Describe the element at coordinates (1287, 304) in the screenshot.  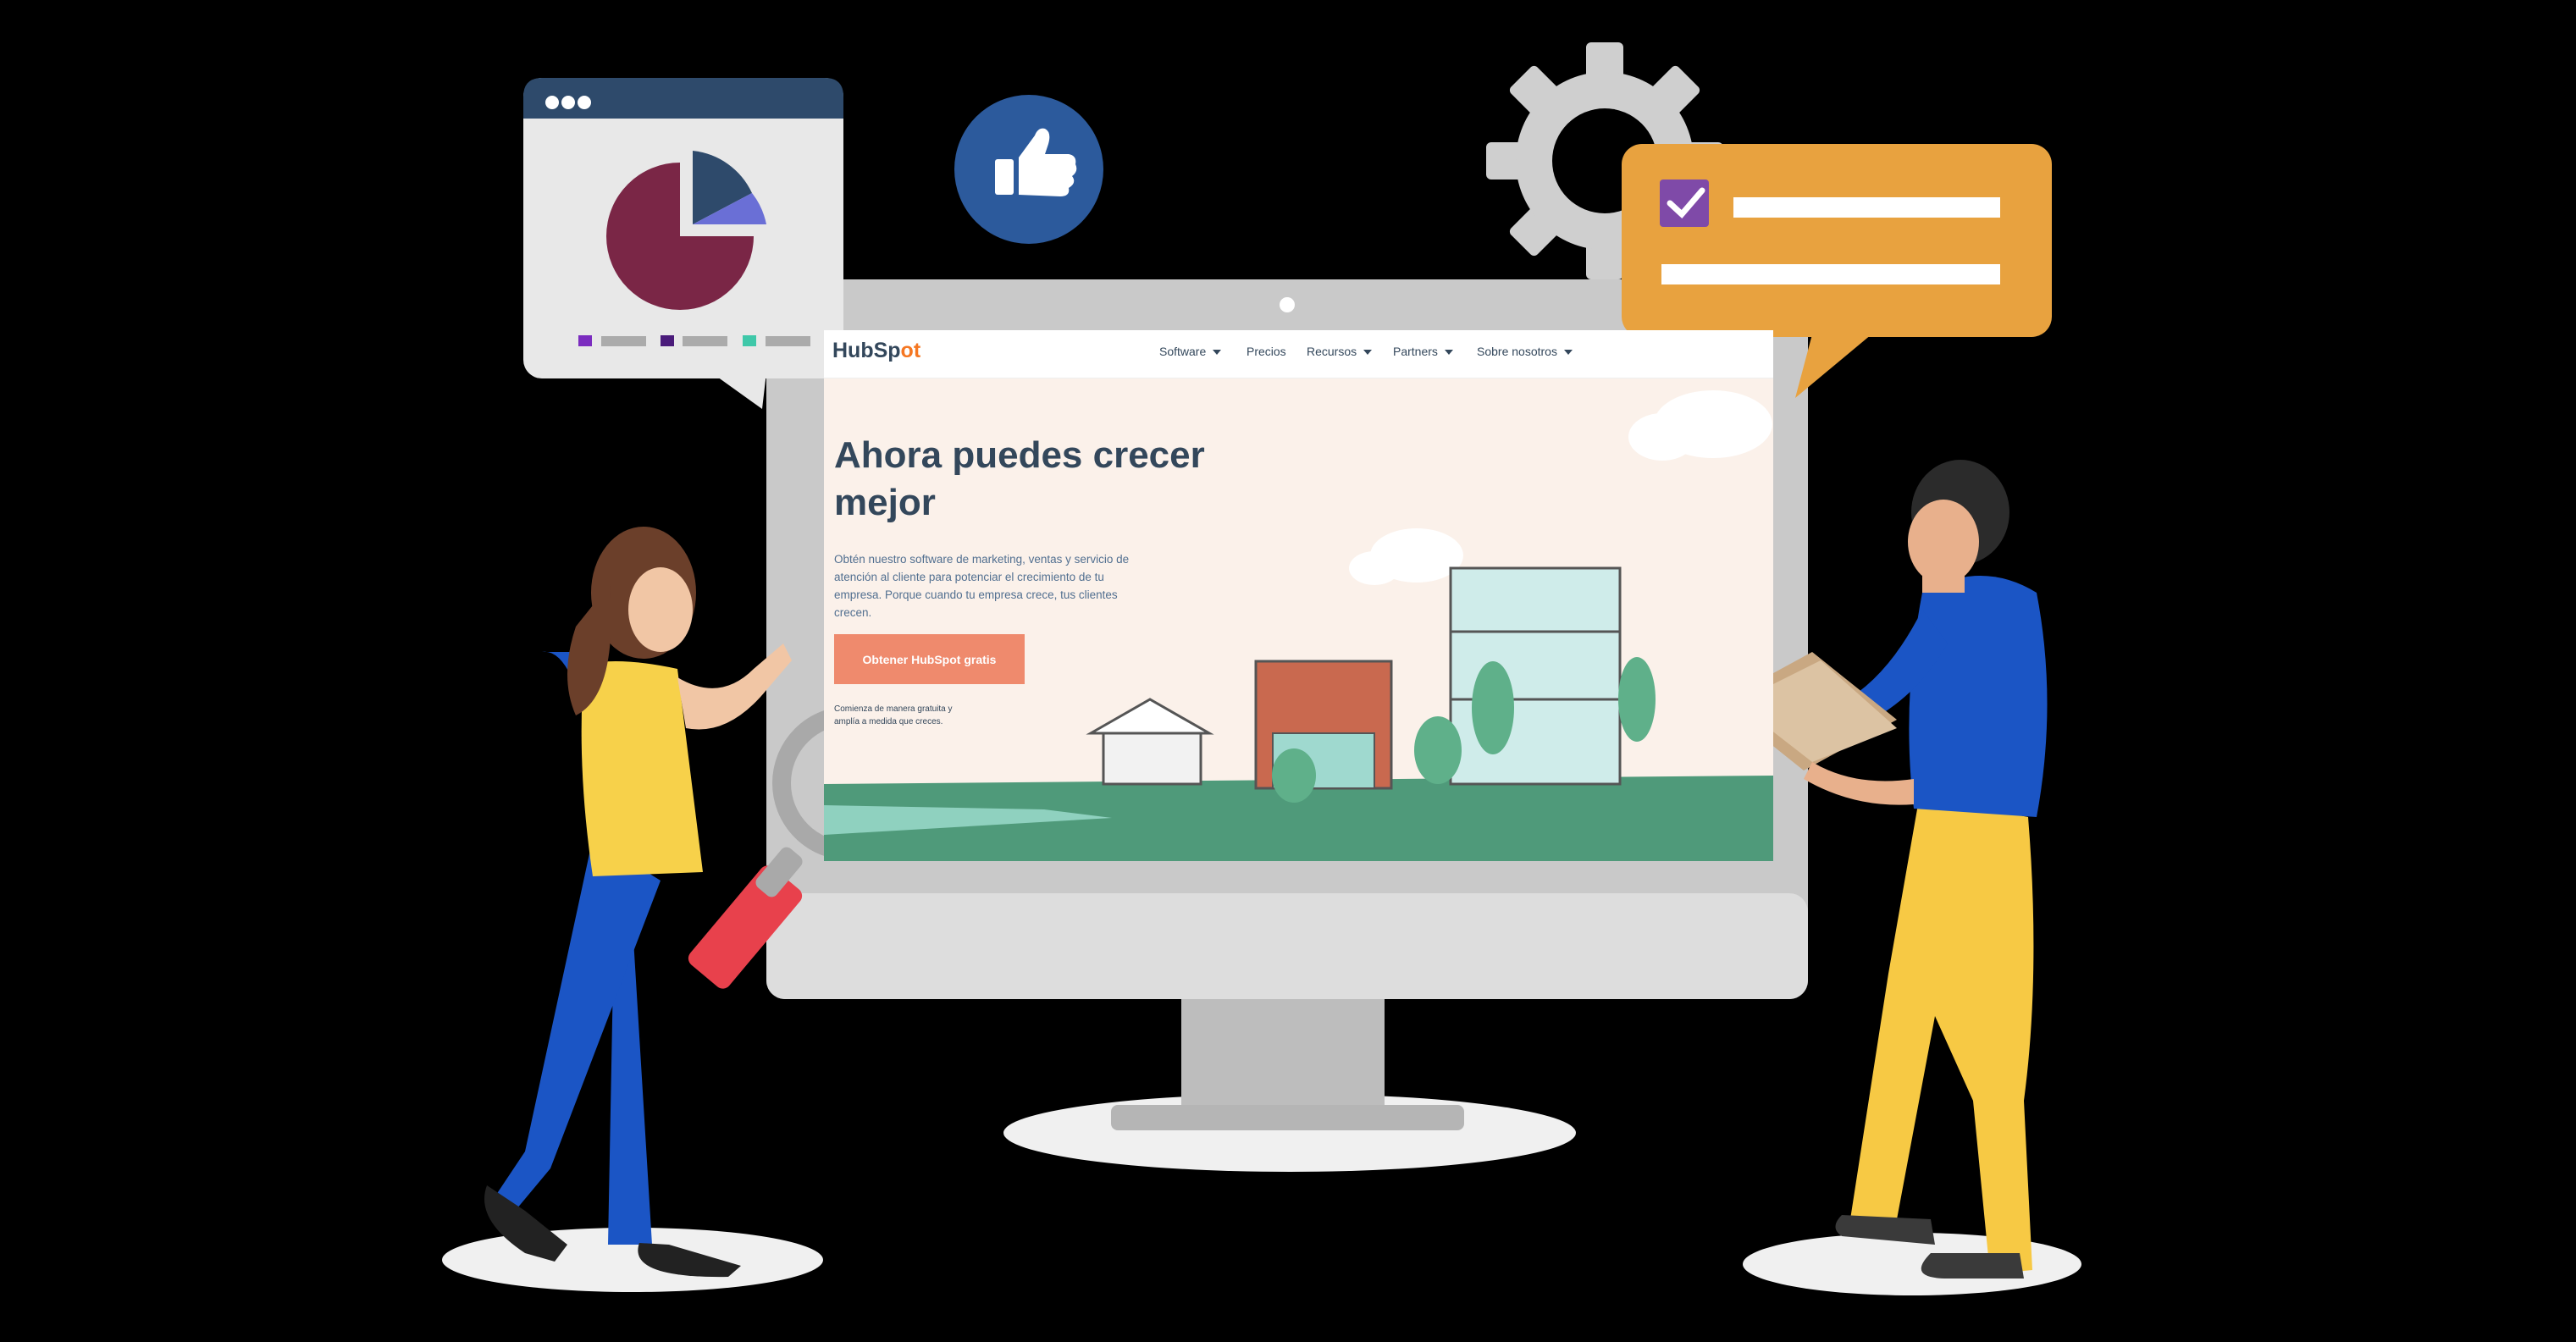
I see `monitor-camera` at that location.